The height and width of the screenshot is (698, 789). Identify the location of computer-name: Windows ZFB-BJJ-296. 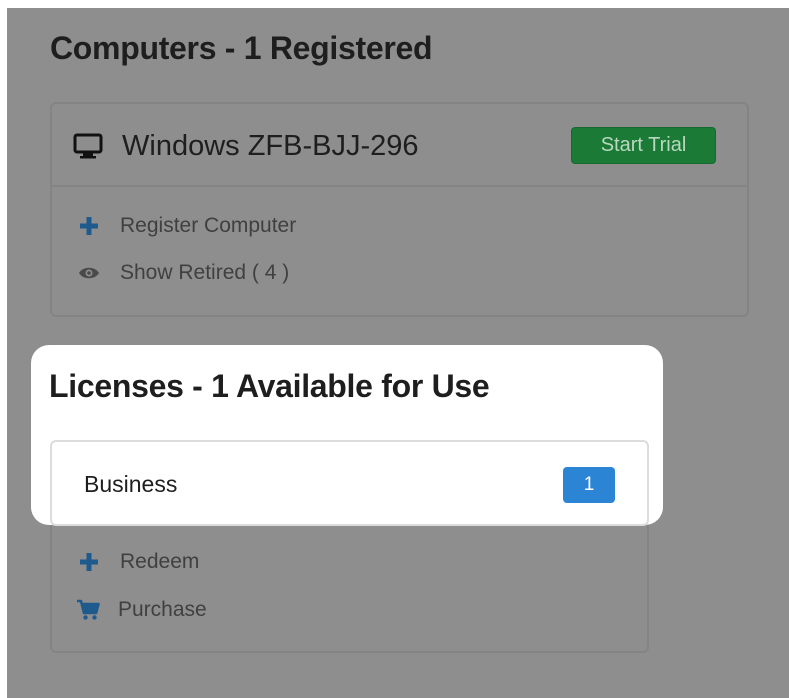
(270, 145).